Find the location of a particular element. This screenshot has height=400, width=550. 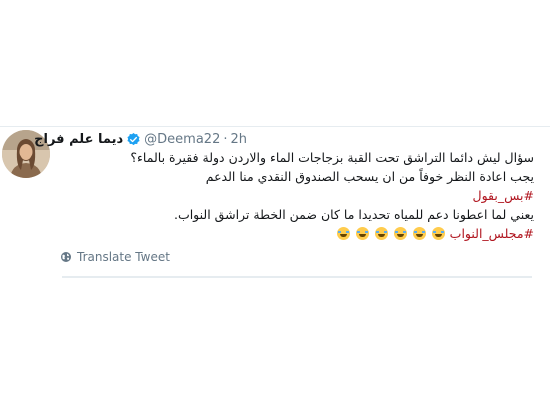

emoji-row is located at coordinates (391, 233).